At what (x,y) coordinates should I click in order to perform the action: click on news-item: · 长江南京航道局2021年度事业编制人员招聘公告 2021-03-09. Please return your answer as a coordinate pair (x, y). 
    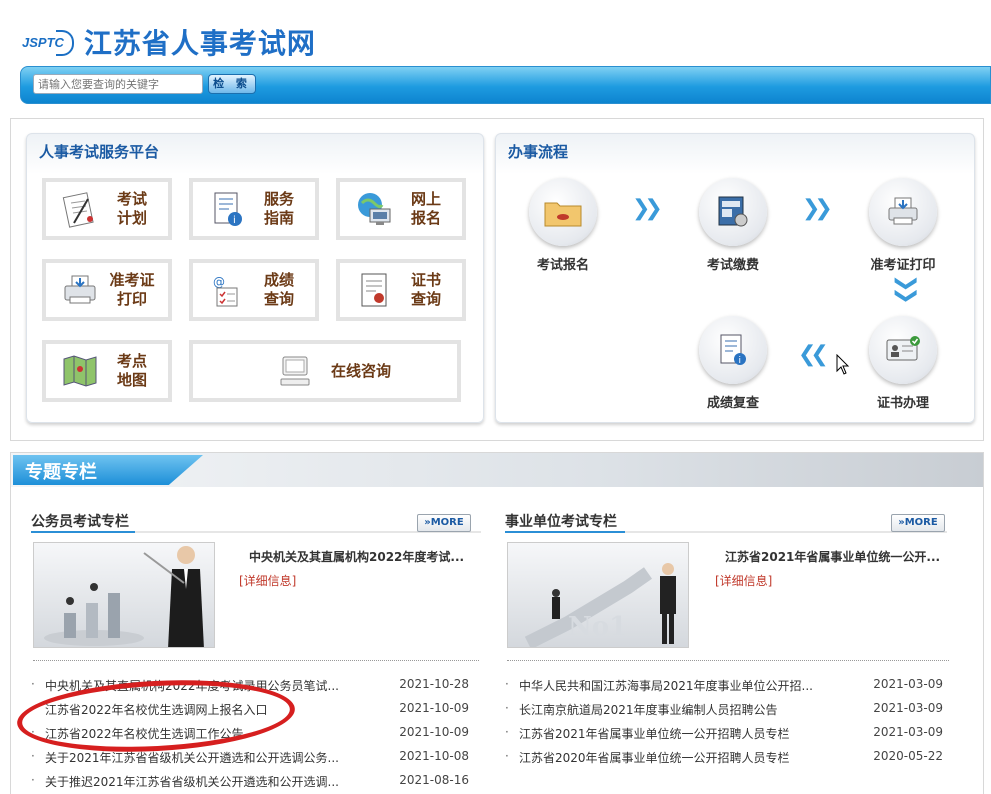
    Looking at the image, I should click on (724, 709).